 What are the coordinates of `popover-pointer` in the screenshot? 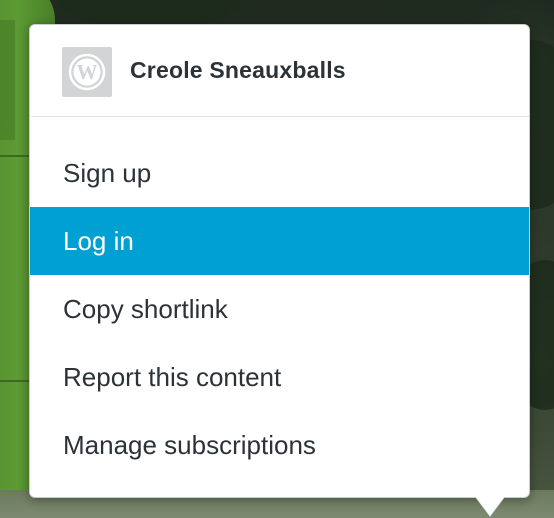 It's located at (490, 506).